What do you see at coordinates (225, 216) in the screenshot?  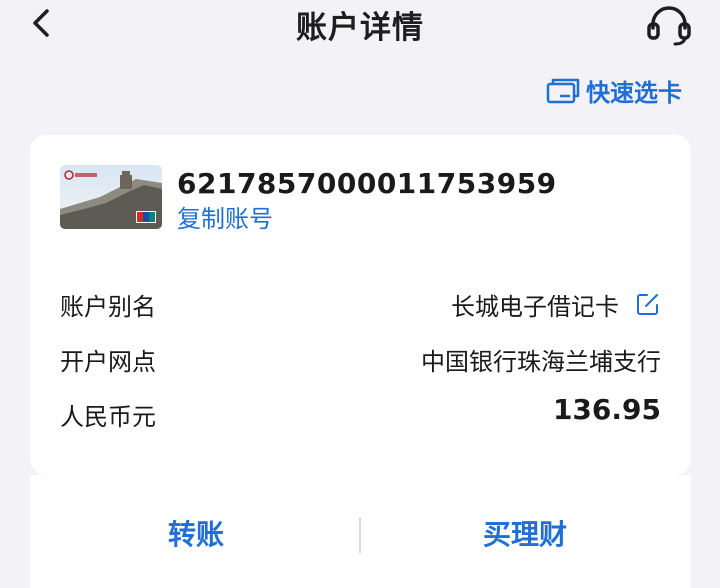 I see `copy-account-number-link: 复制账号` at bounding box center [225, 216].